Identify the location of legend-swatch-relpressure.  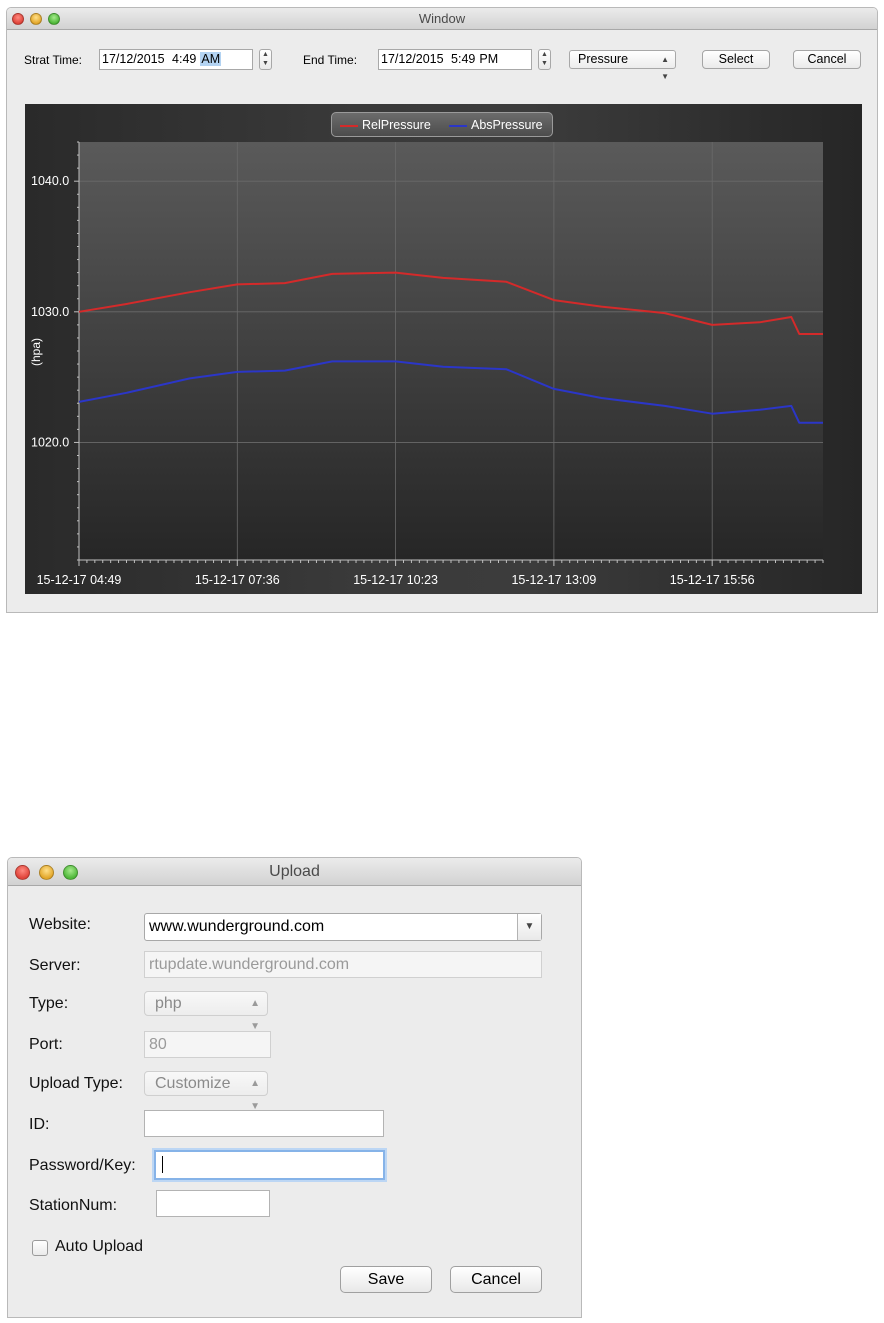
(349, 125).